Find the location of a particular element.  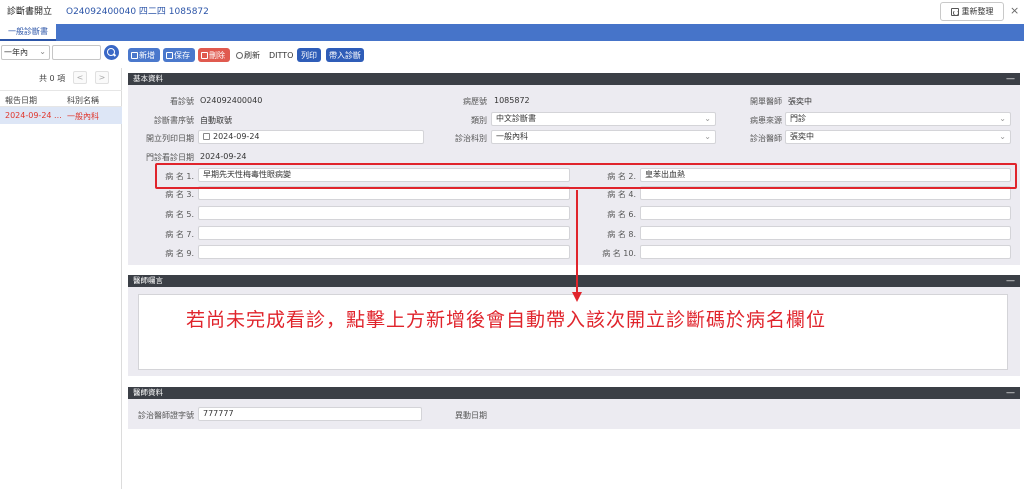

prev-page-button: < is located at coordinates (80, 77).